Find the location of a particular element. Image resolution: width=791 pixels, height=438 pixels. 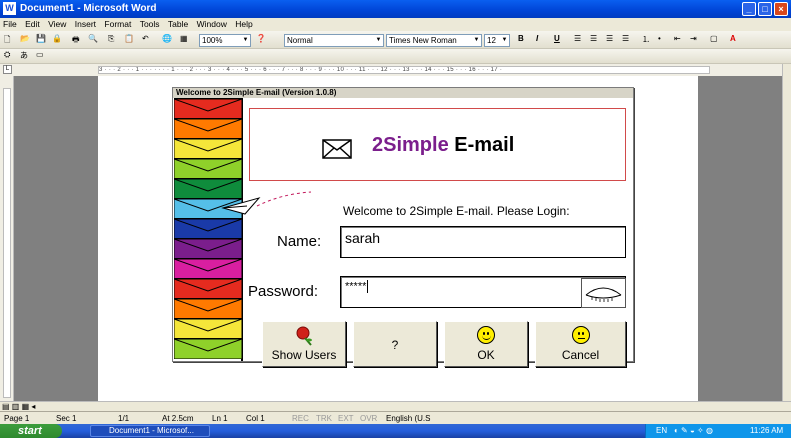

open-icon: 📂 is located at coordinates (25, 40).